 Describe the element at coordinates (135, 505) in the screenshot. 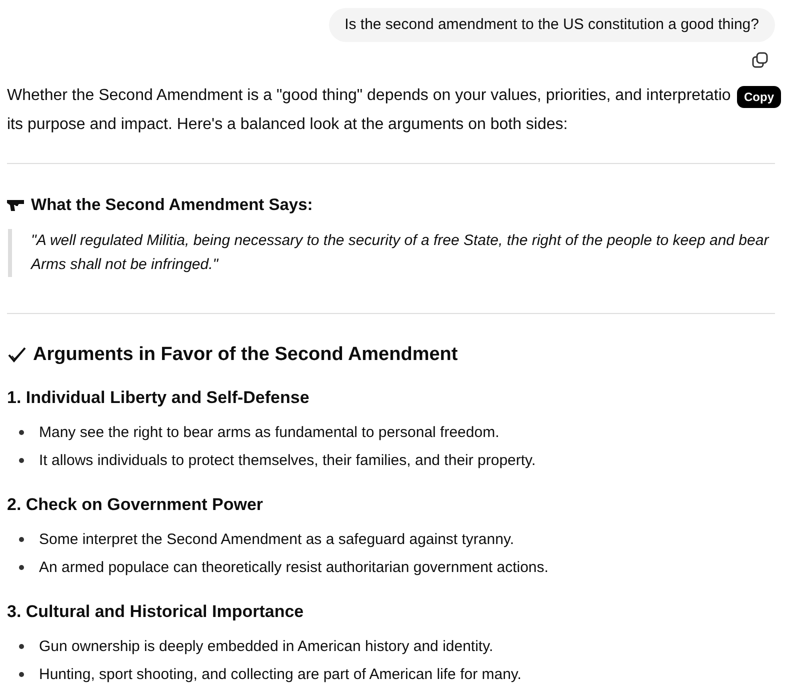

I see `point-heading: 2. Check on Government Power` at that location.